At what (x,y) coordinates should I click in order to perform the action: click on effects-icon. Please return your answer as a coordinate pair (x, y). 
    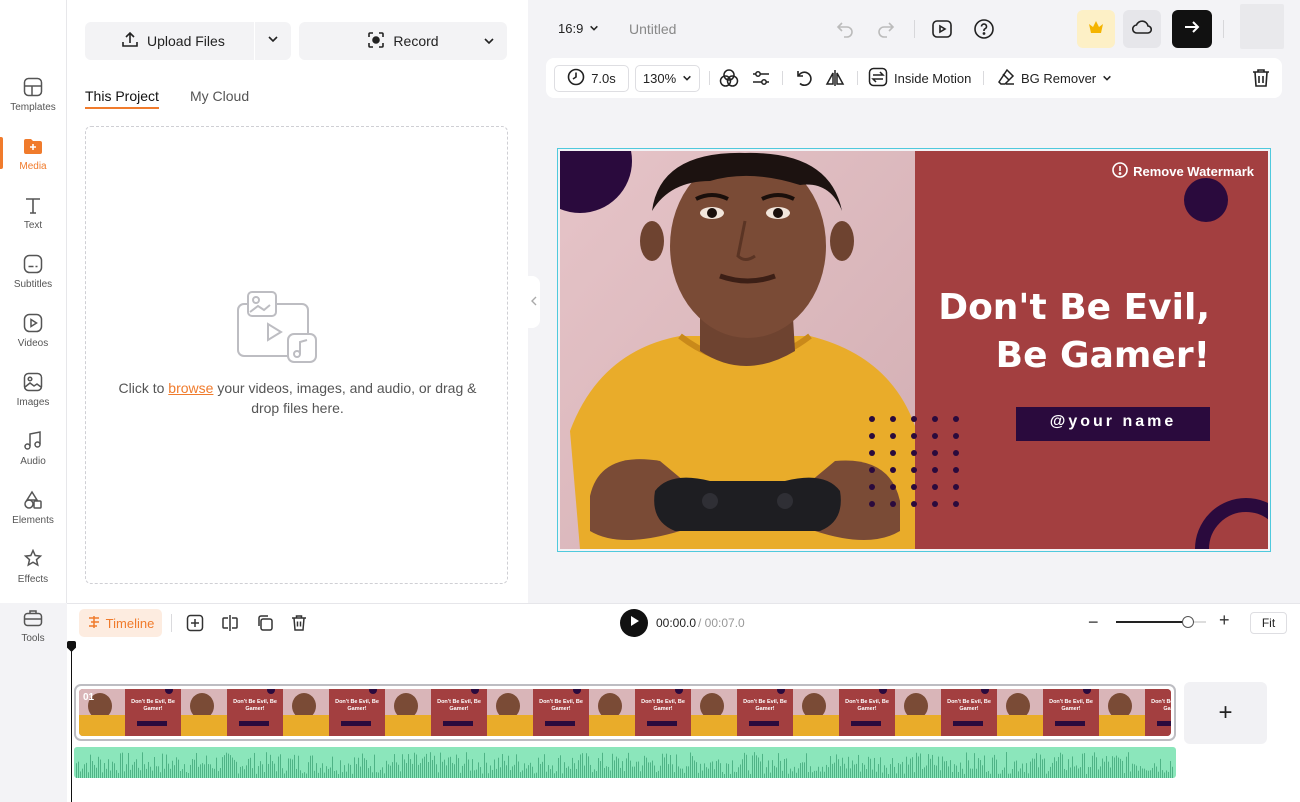
    Looking at the image, I should click on (33, 559).